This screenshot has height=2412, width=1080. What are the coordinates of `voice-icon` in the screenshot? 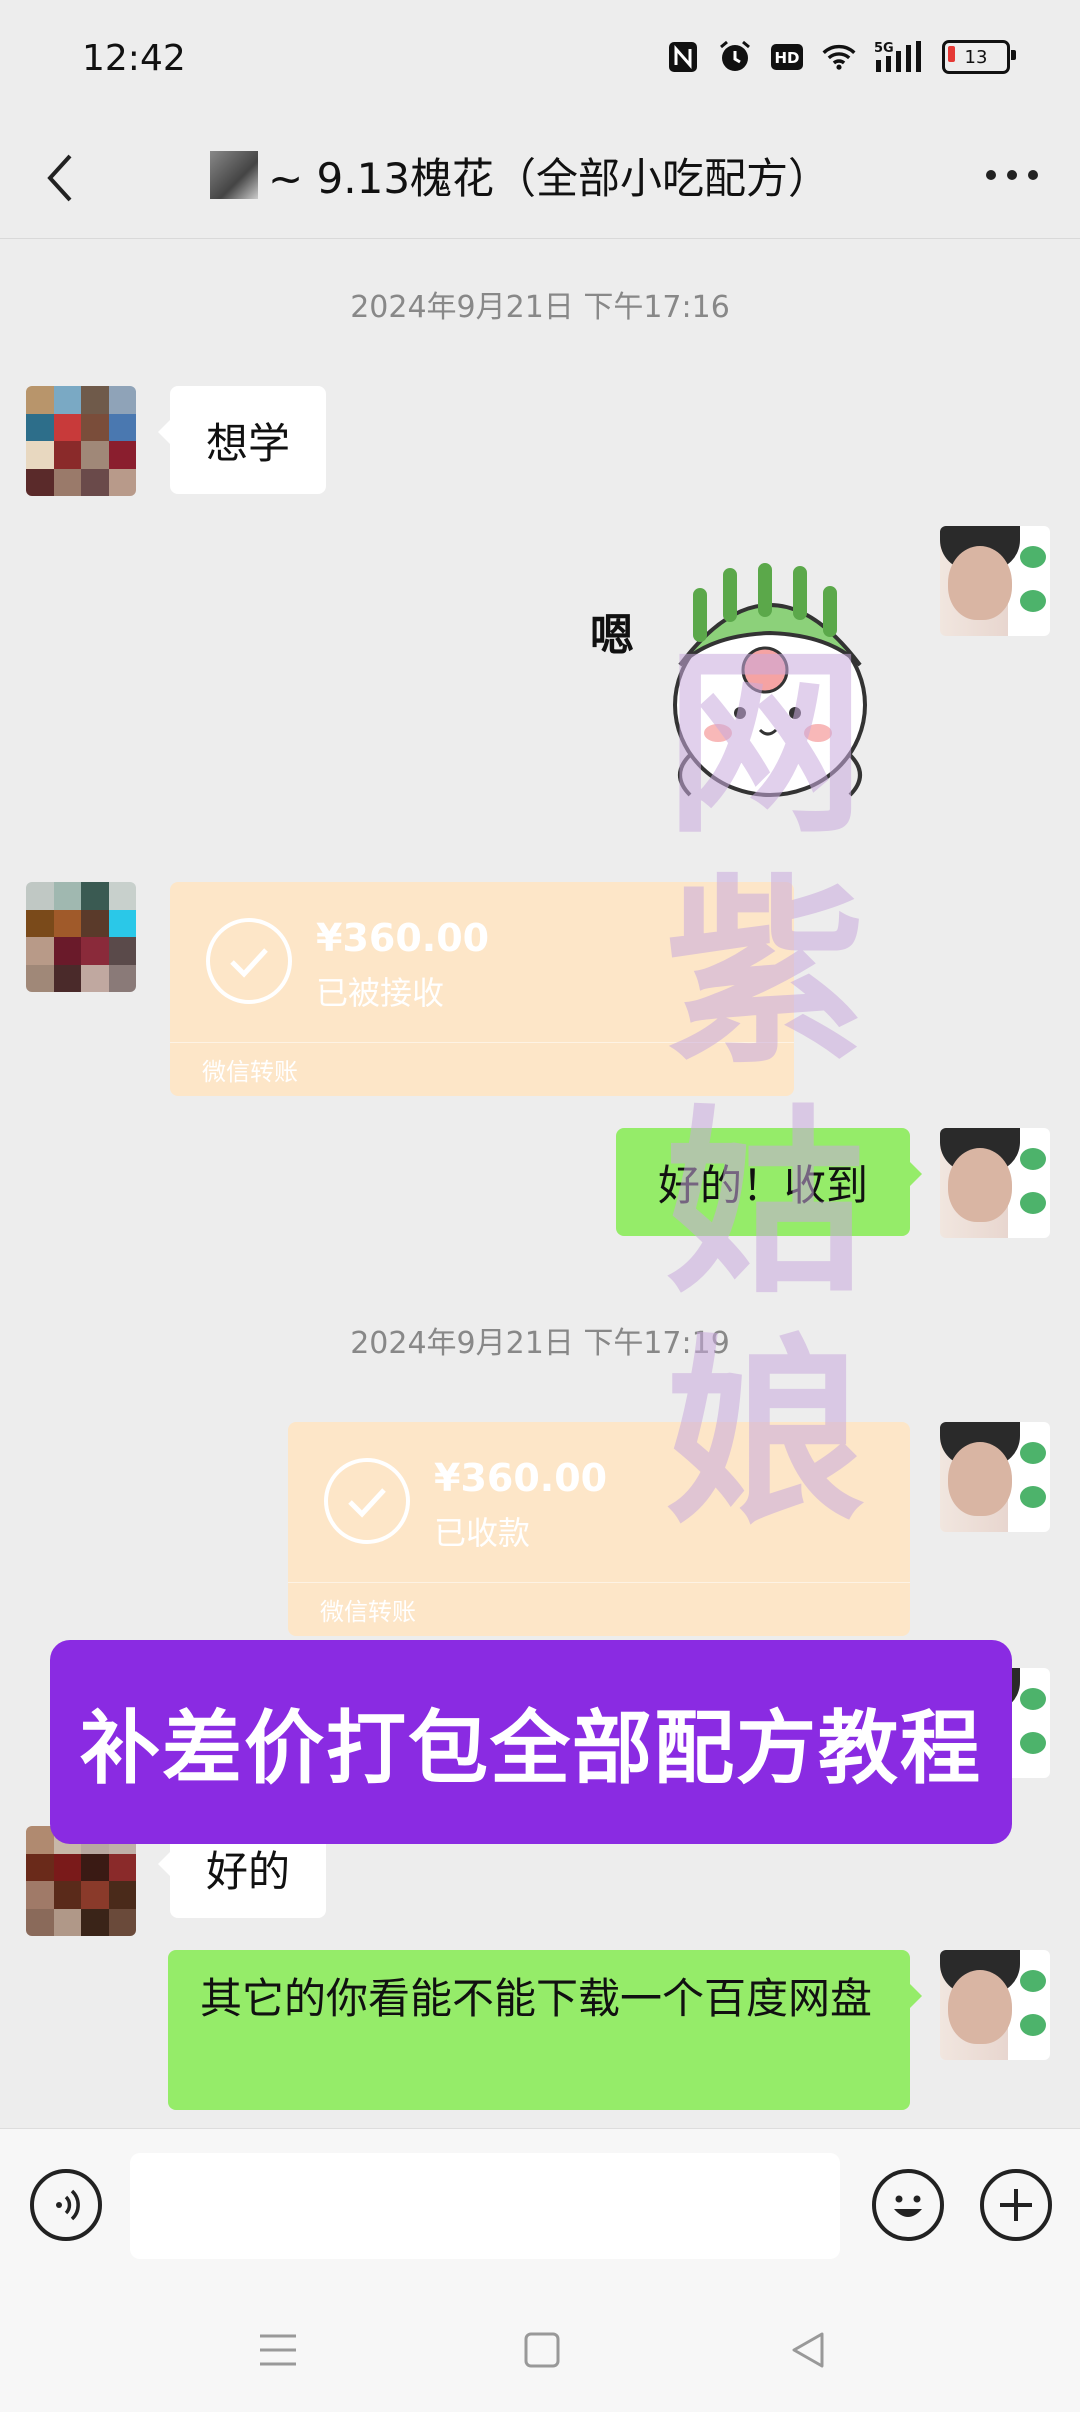 It's located at (68, 2205).